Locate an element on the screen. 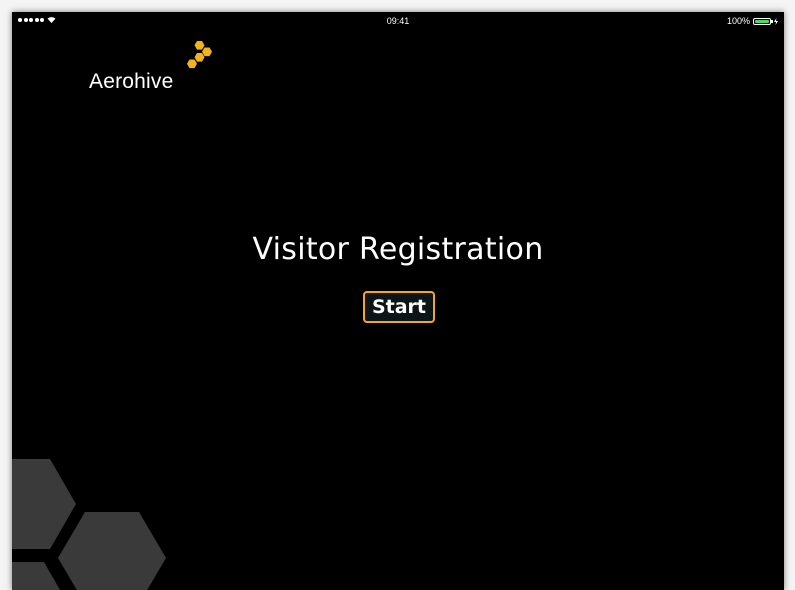 The image size is (795, 590). hexagon-decoration is located at coordinates (89, 524).